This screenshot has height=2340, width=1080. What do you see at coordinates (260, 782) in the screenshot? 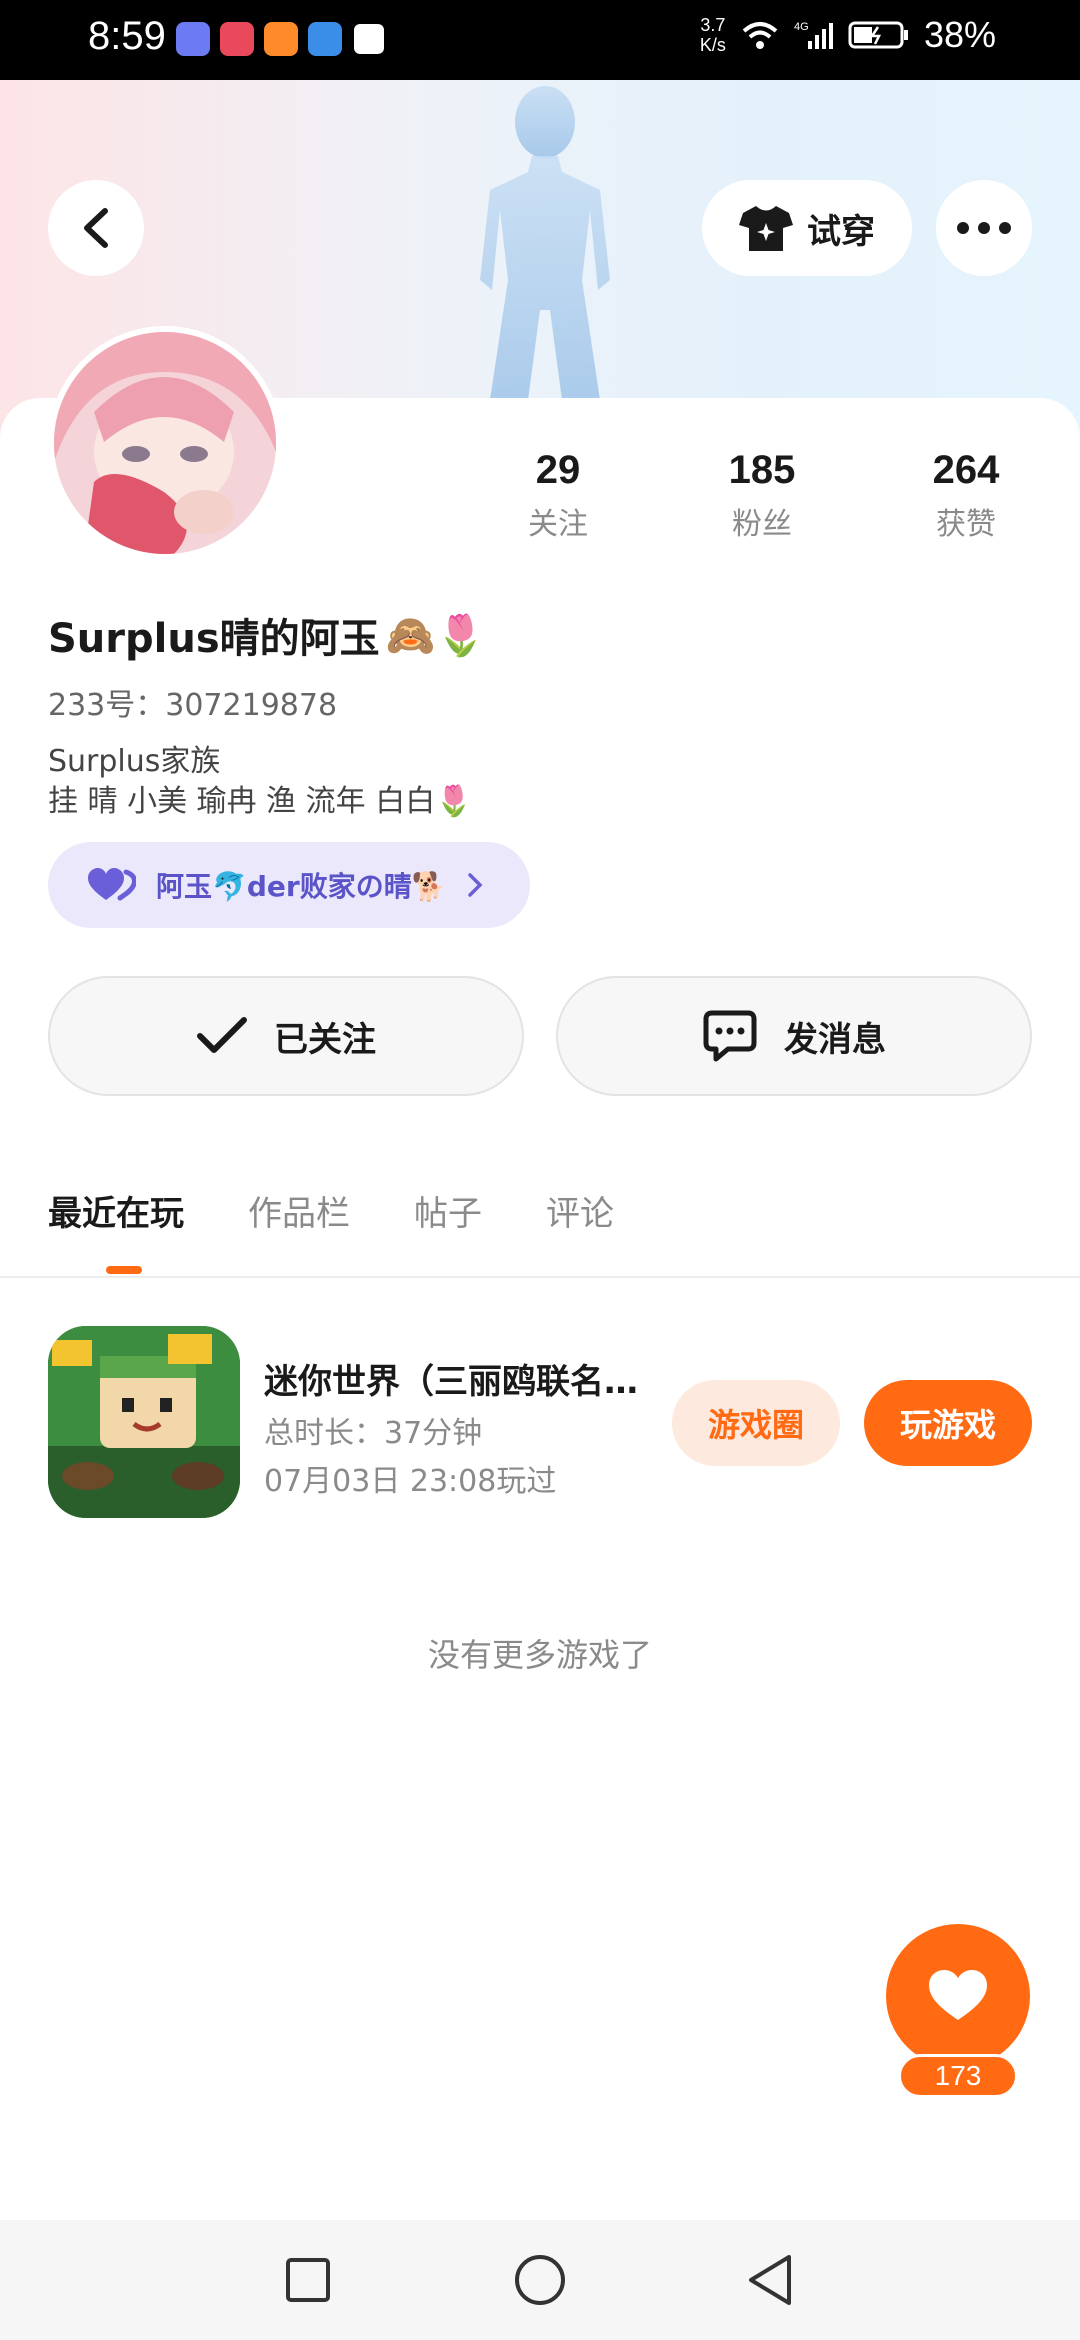
I see `bio: Surplus家族 挂 晴 小美 瑜冉 渔 流年 白白🌷` at bounding box center [260, 782].